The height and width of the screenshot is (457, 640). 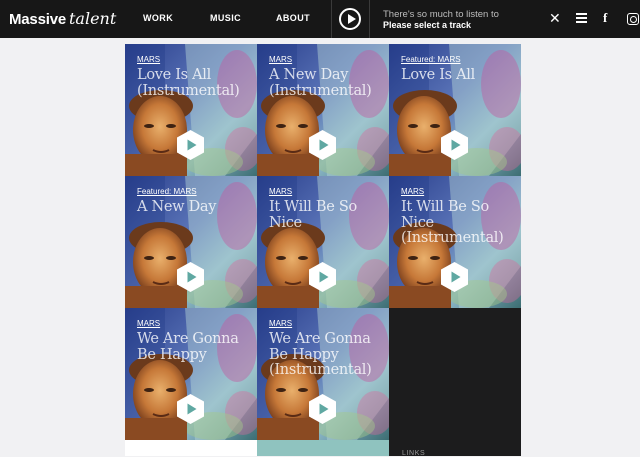 I want to click on playlist-icon, so click(x=581, y=18).